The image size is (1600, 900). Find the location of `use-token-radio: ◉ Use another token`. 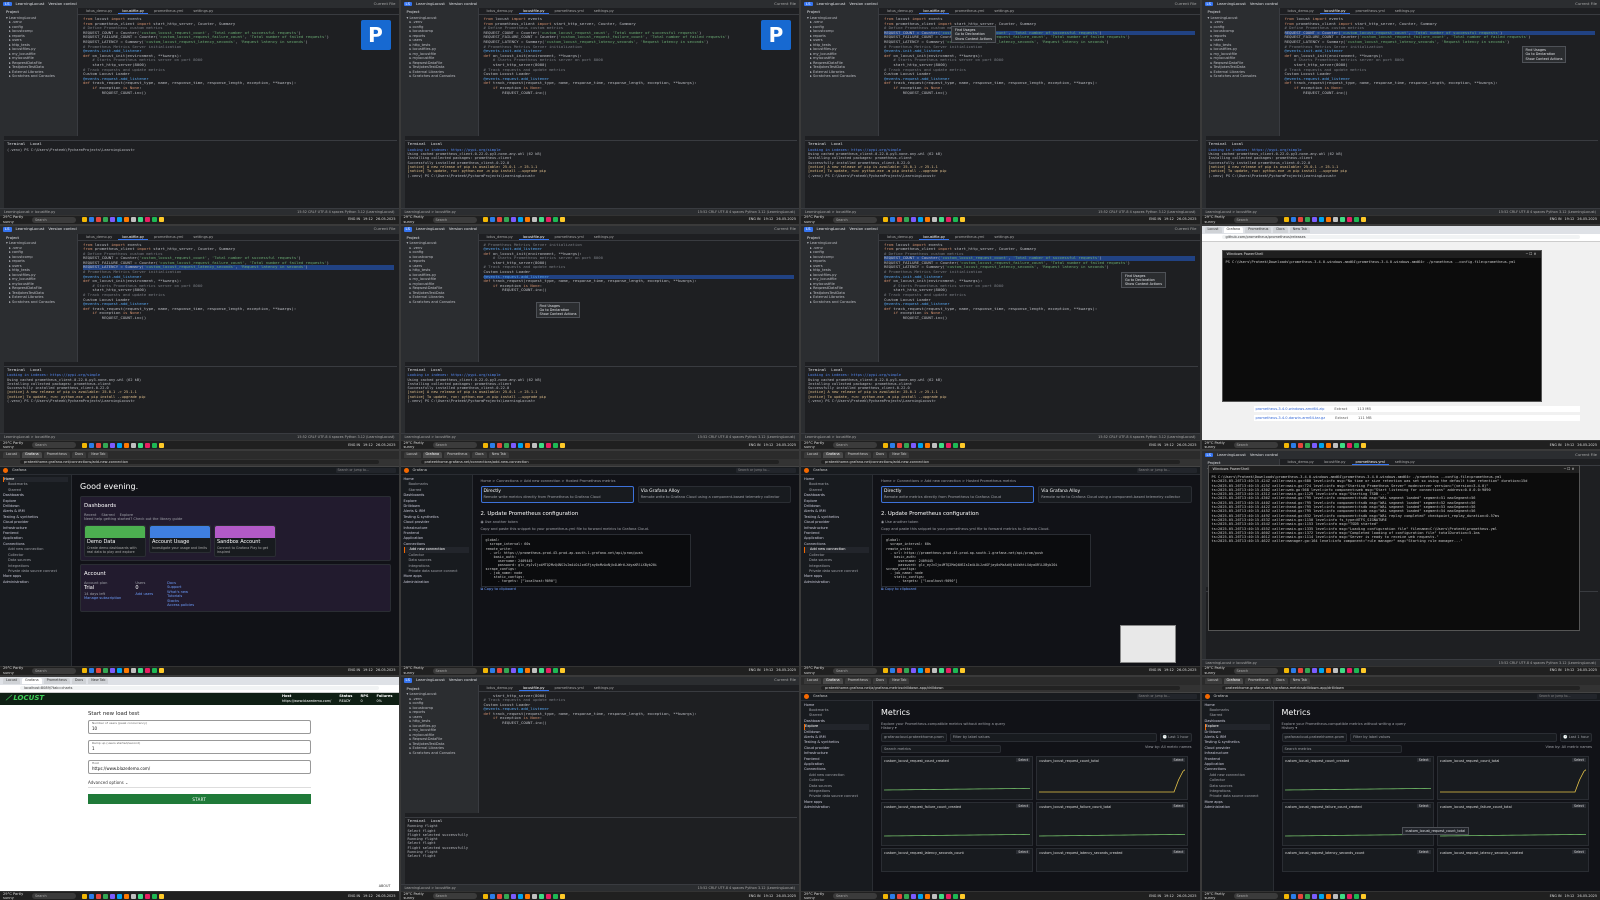

use-token-radio: ◉ Use another token is located at coordinates (1036, 522).